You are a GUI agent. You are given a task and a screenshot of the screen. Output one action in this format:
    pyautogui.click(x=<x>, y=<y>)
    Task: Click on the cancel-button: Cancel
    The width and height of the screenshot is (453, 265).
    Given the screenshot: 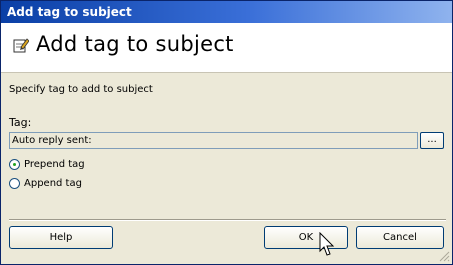 What is the action you would take?
    pyautogui.click(x=400, y=237)
    